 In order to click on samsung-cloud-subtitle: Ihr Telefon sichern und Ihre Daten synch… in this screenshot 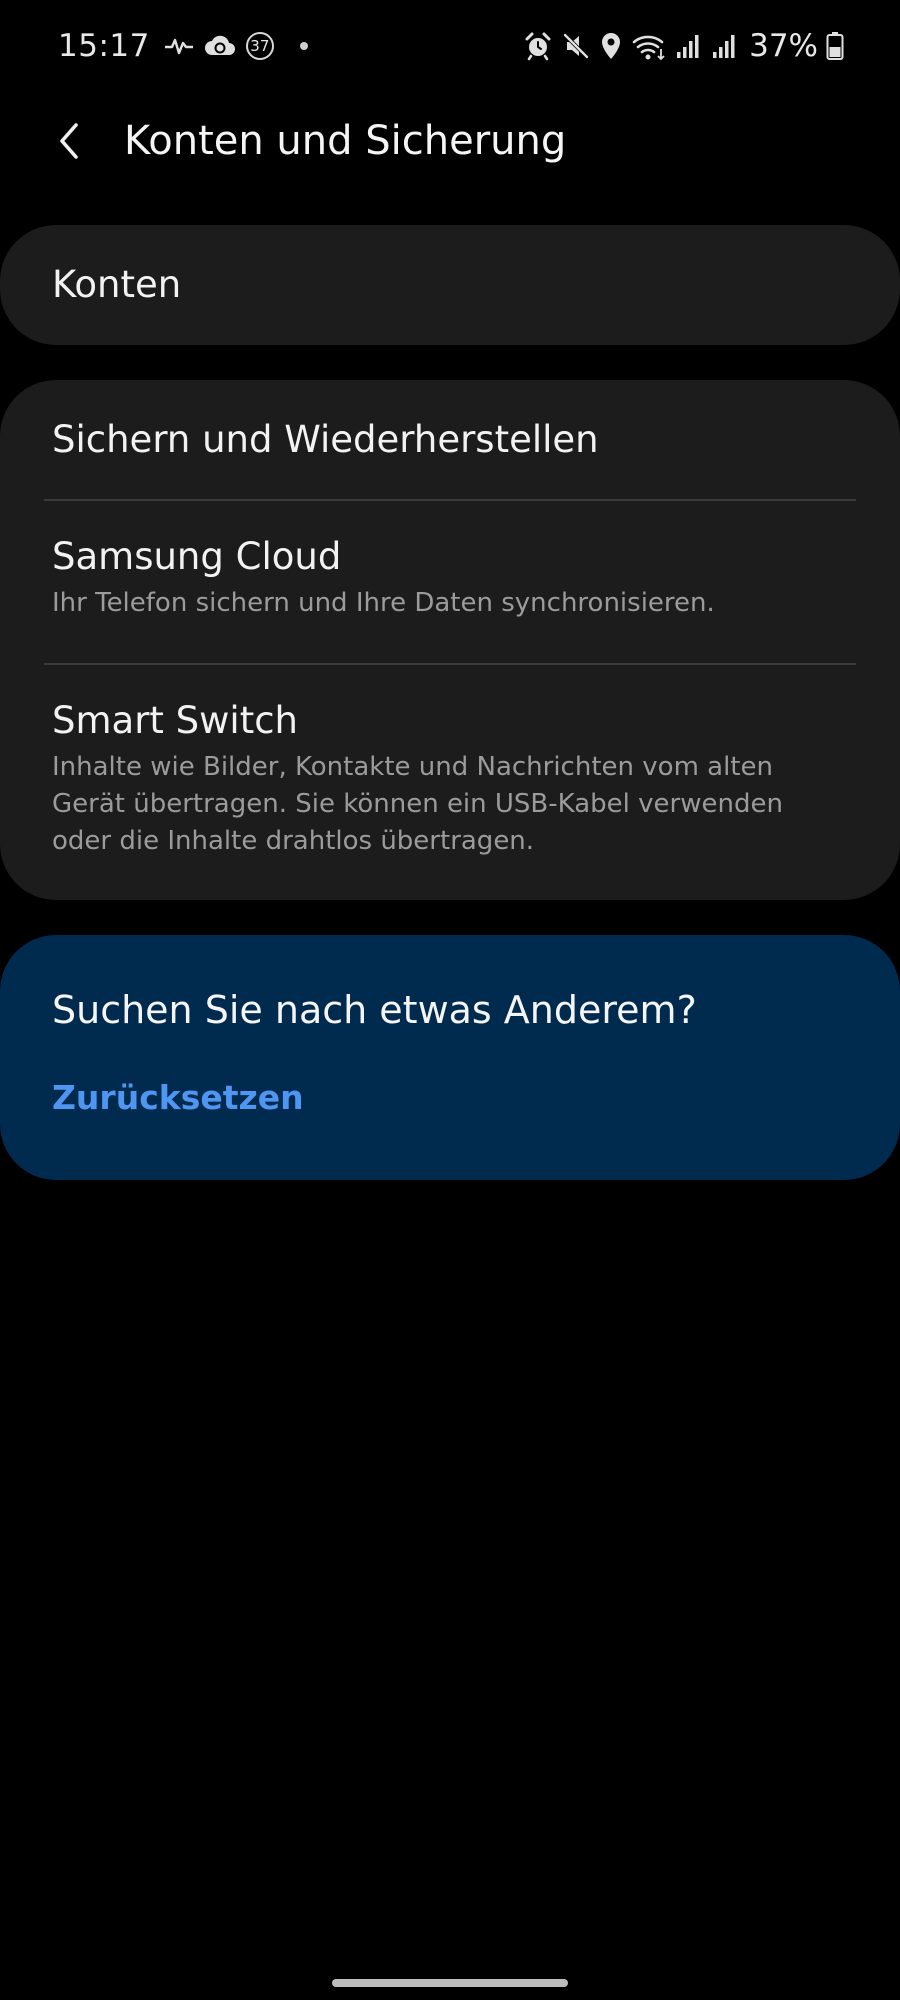, I will do `click(383, 603)`.